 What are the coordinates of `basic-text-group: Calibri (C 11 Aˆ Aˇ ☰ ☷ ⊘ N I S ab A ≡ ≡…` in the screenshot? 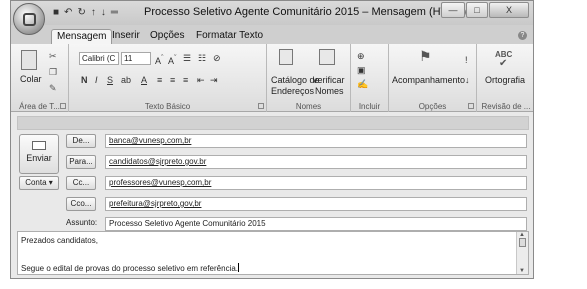 It's located at (168, 78).